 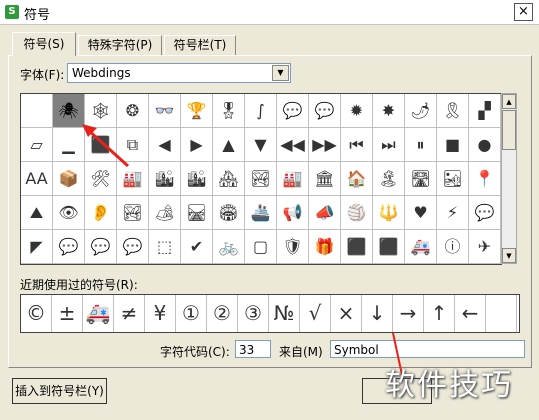 What do you see at coordinates (261, 247) in the screenshot?
I see `symbol-cell: ▢` at bounding box center [261, 247].